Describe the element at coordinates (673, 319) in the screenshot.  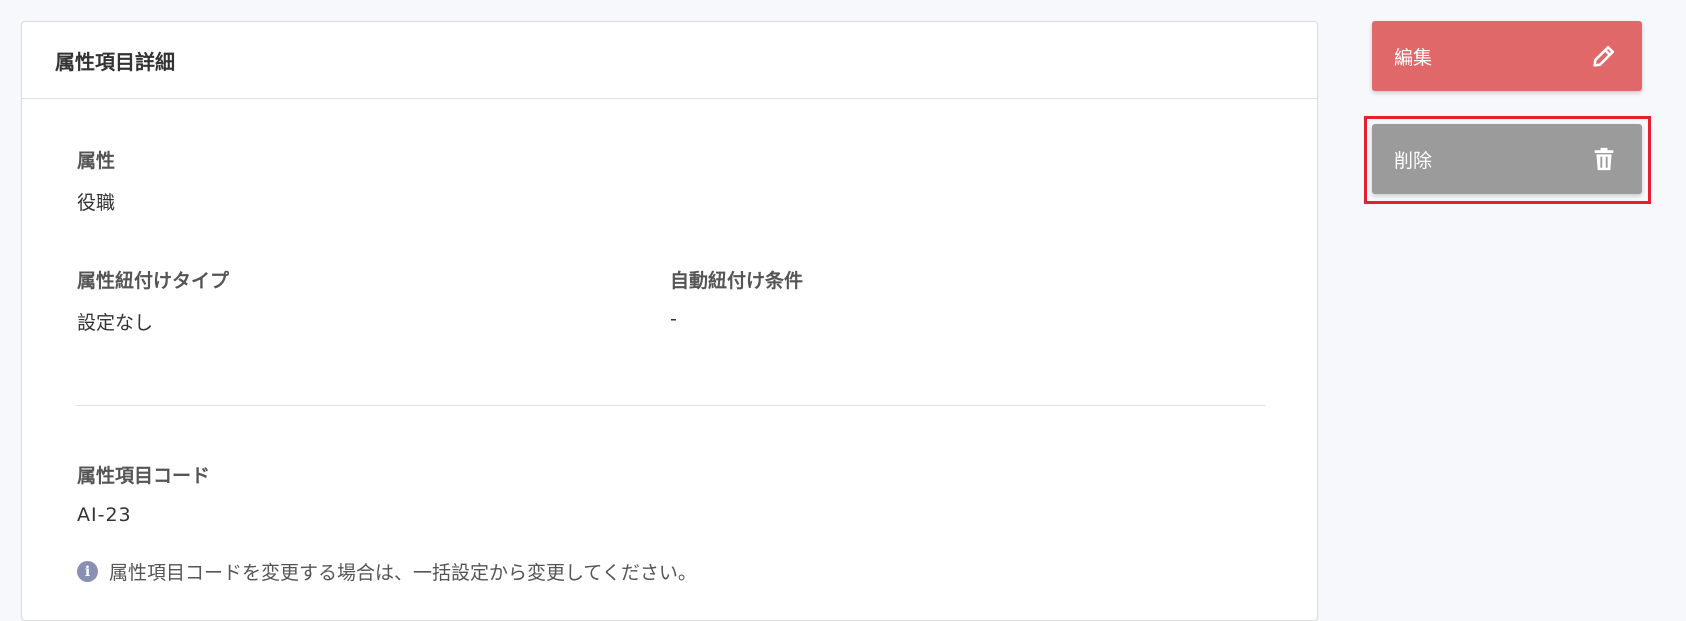
I see `auto-condition-value: -` at that location.